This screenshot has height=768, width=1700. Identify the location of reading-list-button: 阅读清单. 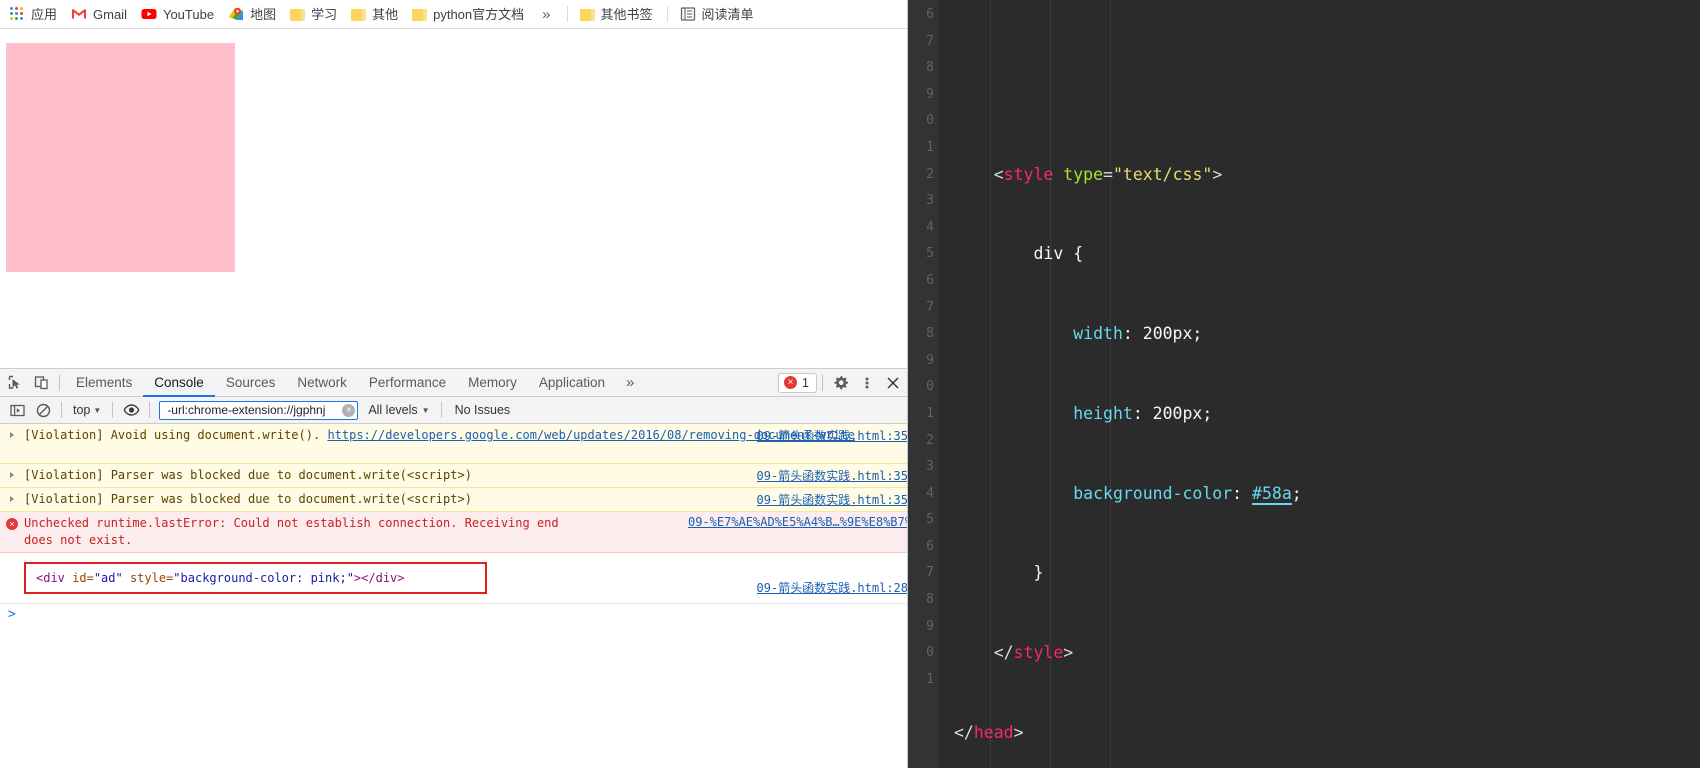
(718, 14).